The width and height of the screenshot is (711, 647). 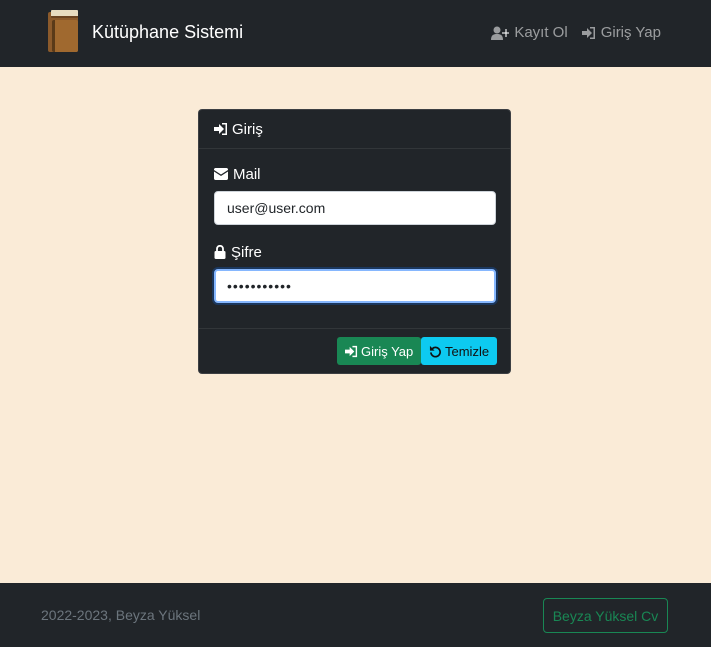 I want to click on app-title: Kütüphane Sistemi, so click(x=168, y=32).